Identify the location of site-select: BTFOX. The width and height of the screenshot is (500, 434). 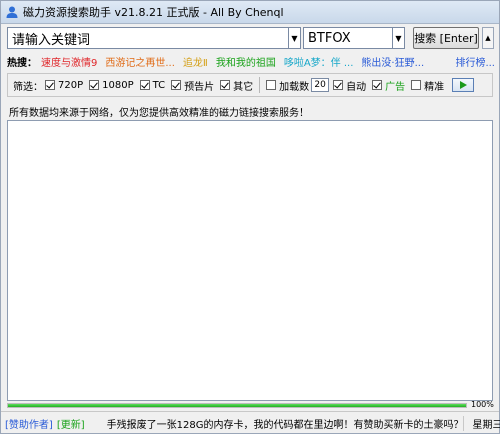
(348, 38).